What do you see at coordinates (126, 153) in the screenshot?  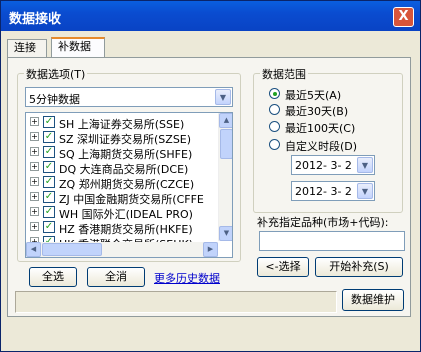 I see `market-row: + ✓ SQ 上海期货交易所(SHFE)` at bounding box center [126, 153].